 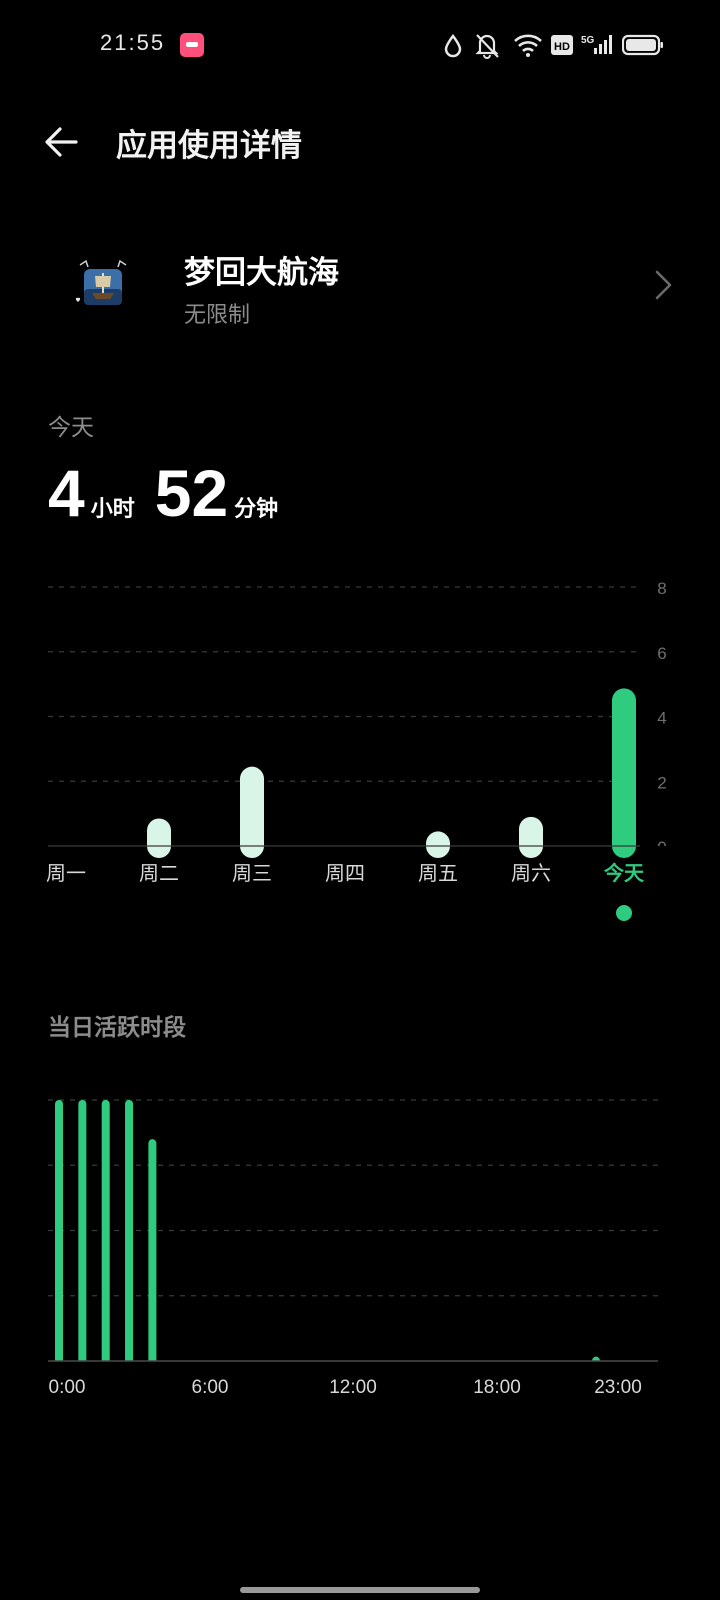 I want to click on usage-hours: 4, so click(x=66, y=493).